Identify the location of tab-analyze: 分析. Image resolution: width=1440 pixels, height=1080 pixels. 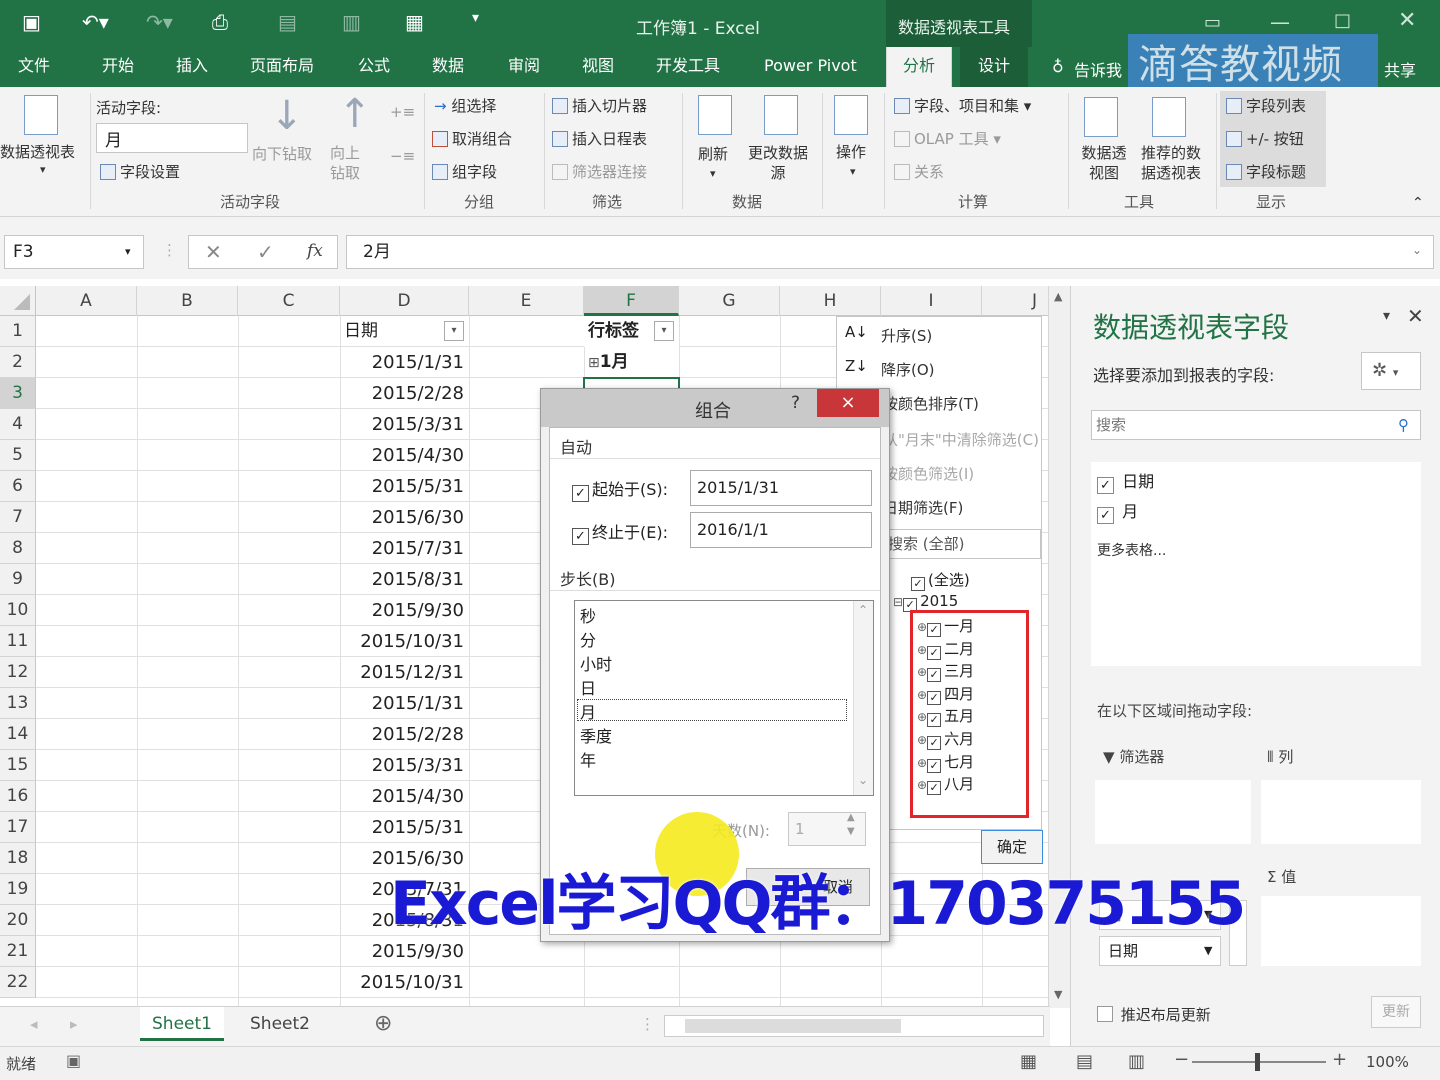
(919, 67).